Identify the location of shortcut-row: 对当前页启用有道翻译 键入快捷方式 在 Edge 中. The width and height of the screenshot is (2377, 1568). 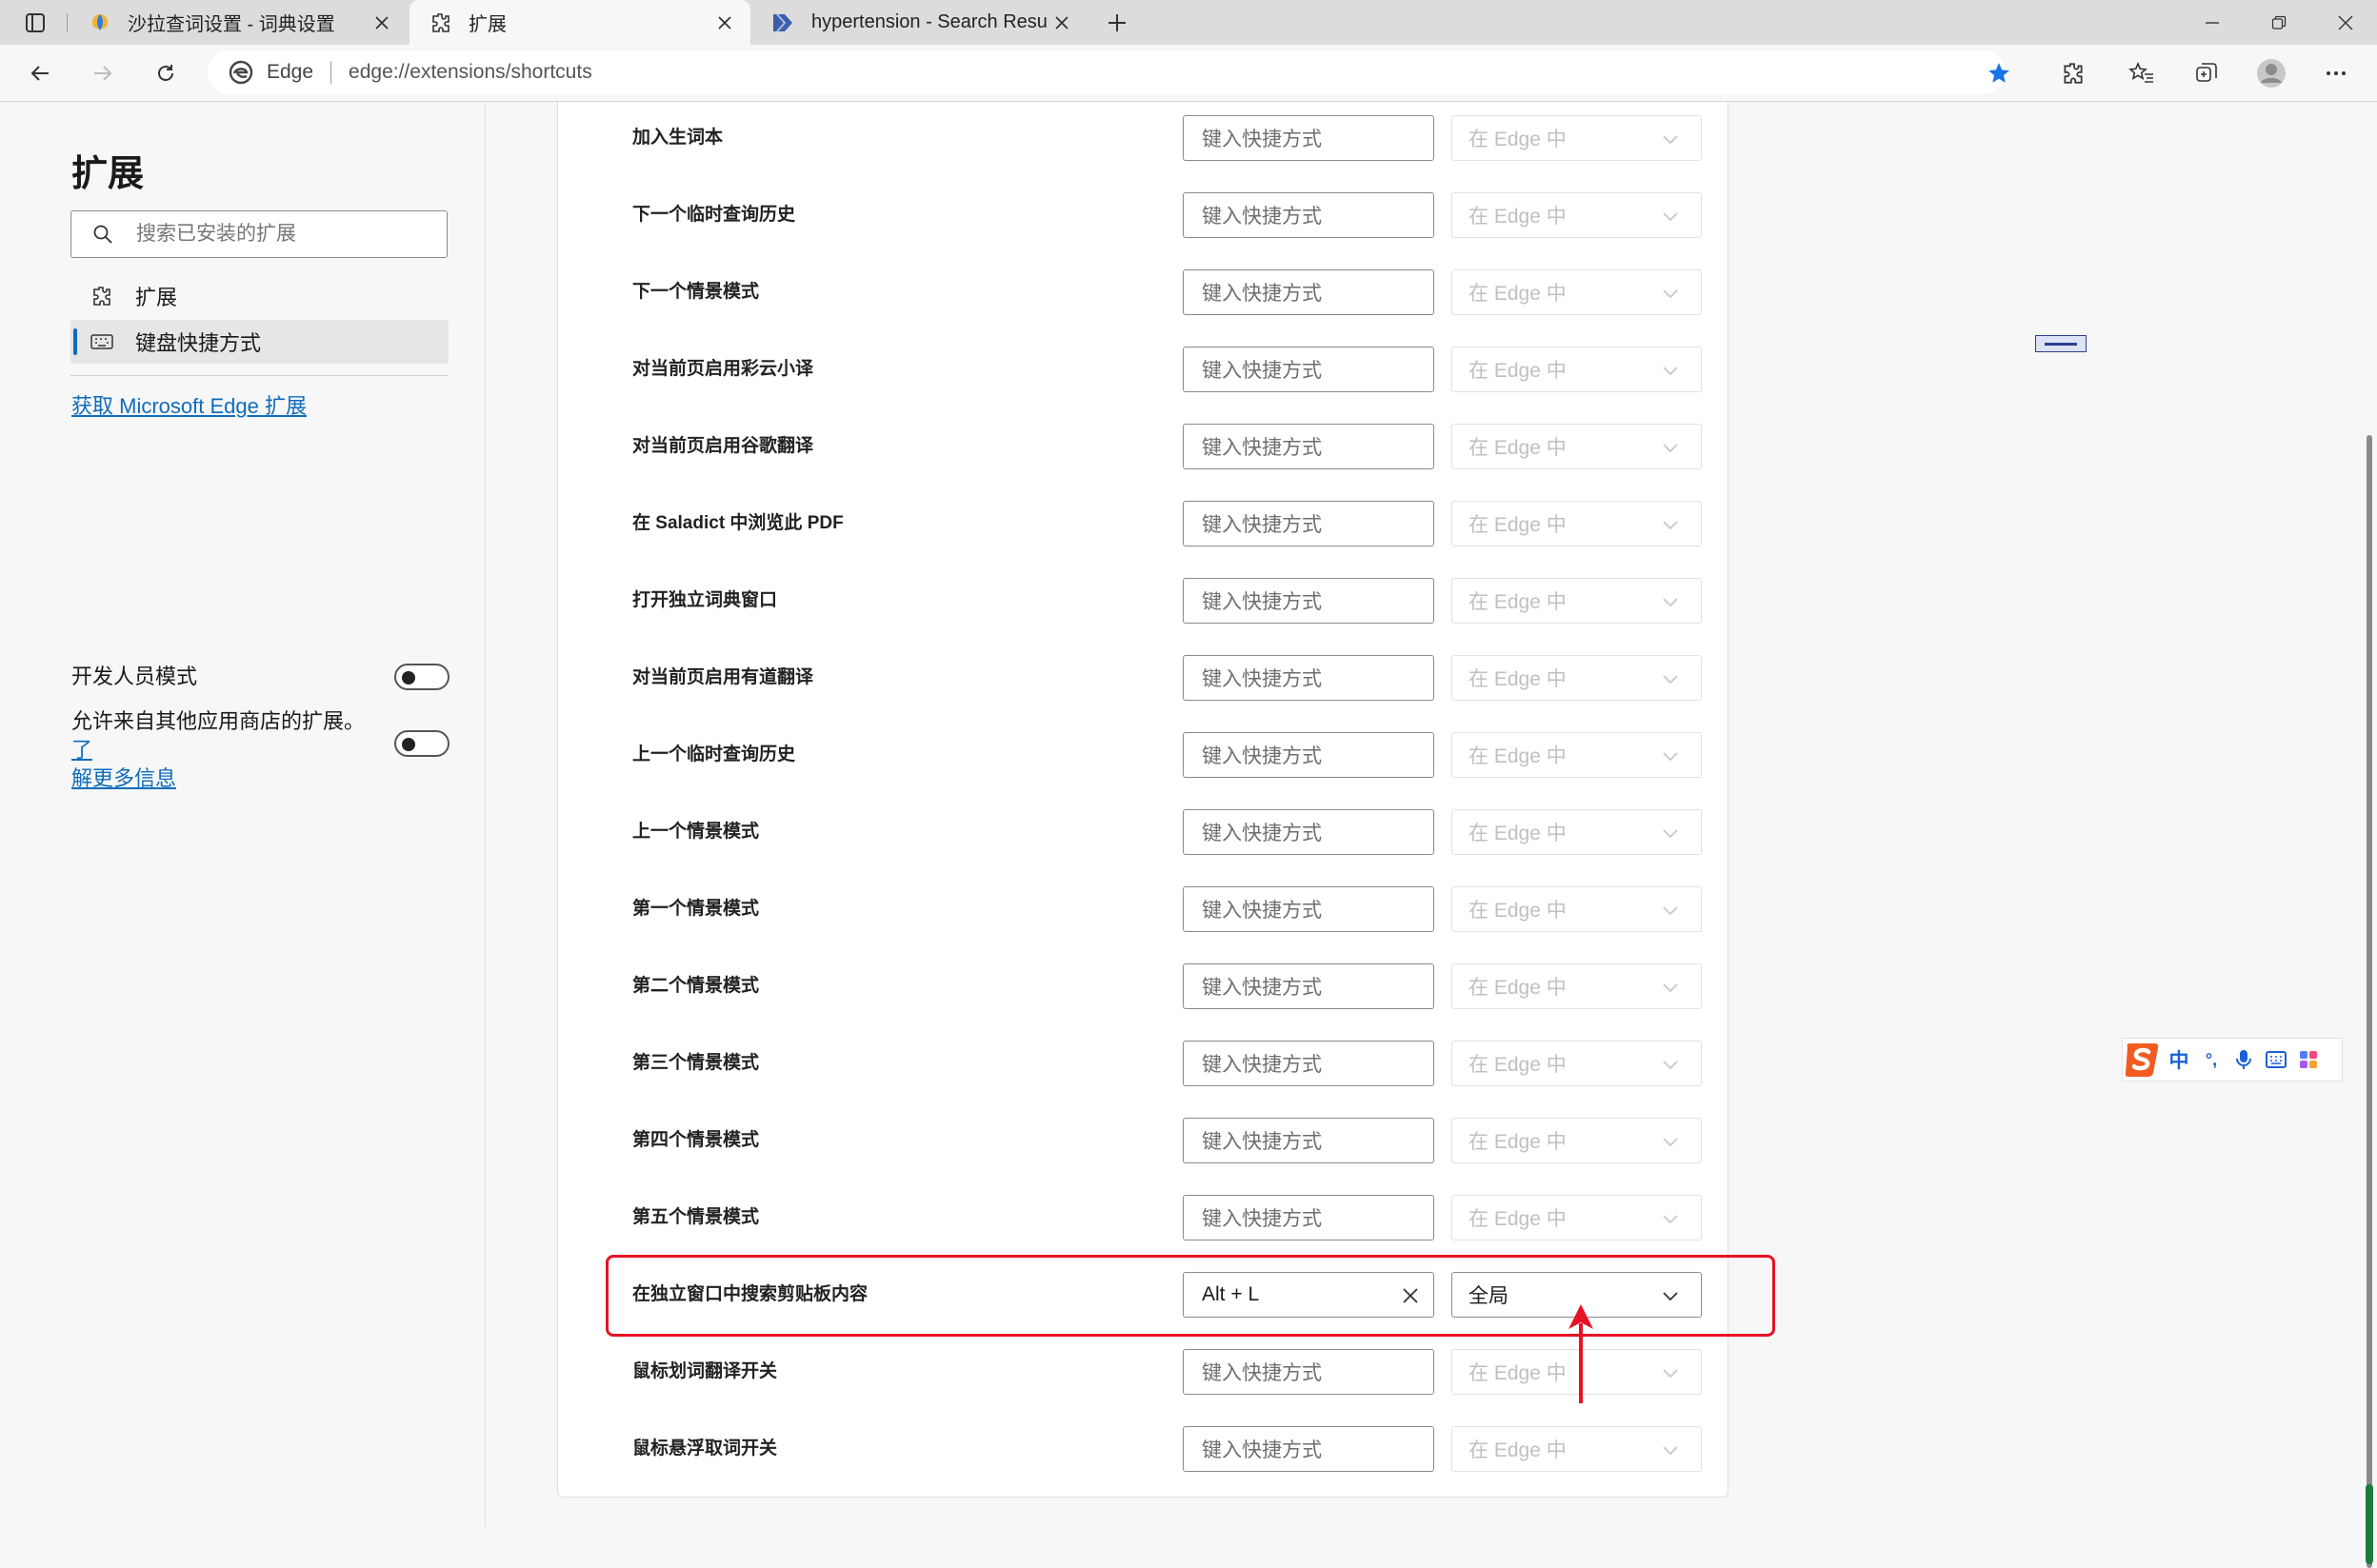
(1143, 694).